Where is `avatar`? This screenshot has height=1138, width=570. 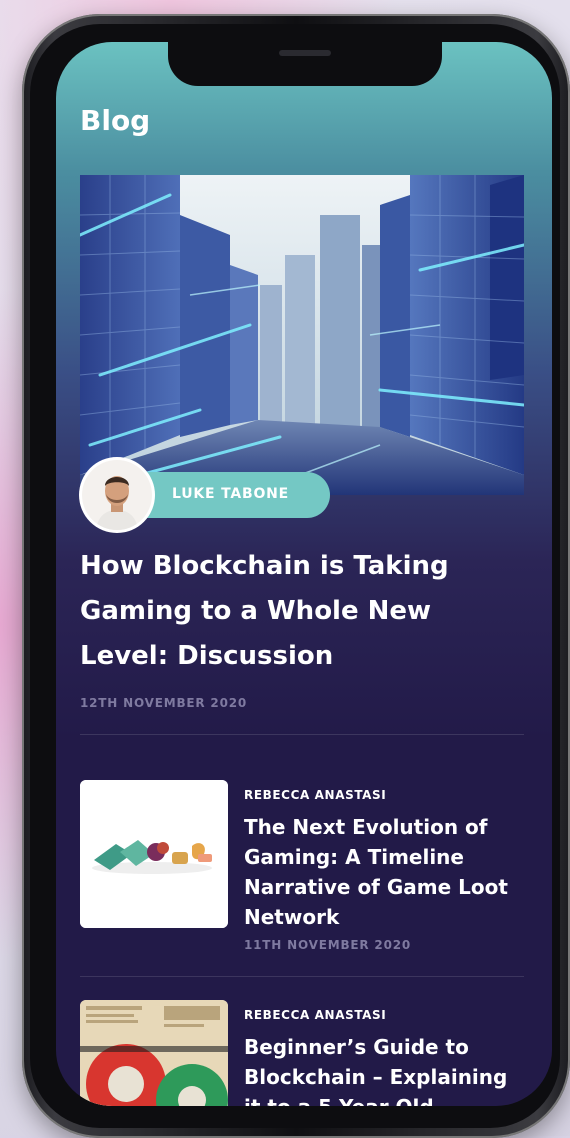
avatar is located at coordinates (117, 495).